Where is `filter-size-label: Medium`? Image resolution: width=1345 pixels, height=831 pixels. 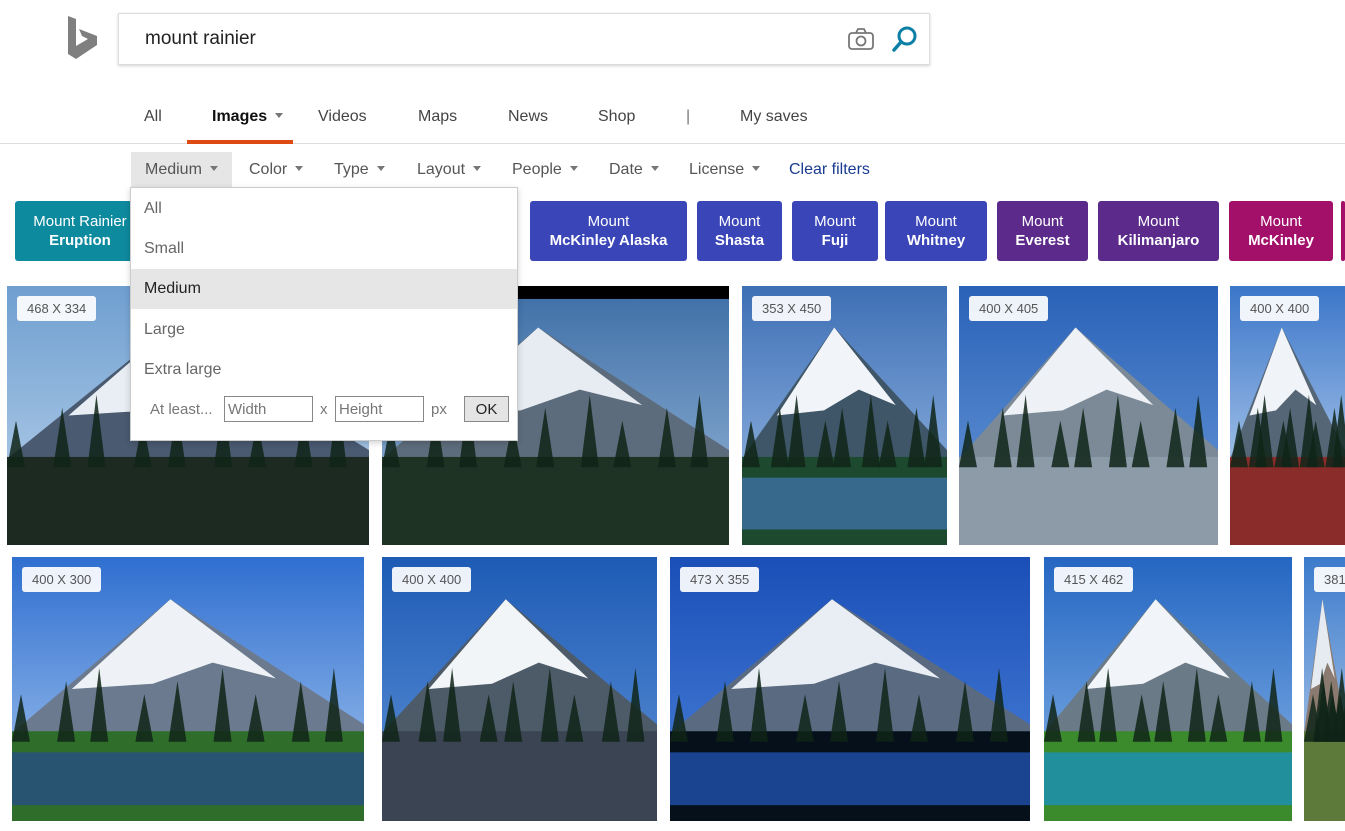 filter-size-label: Medium is located at coordinates (173, 169).